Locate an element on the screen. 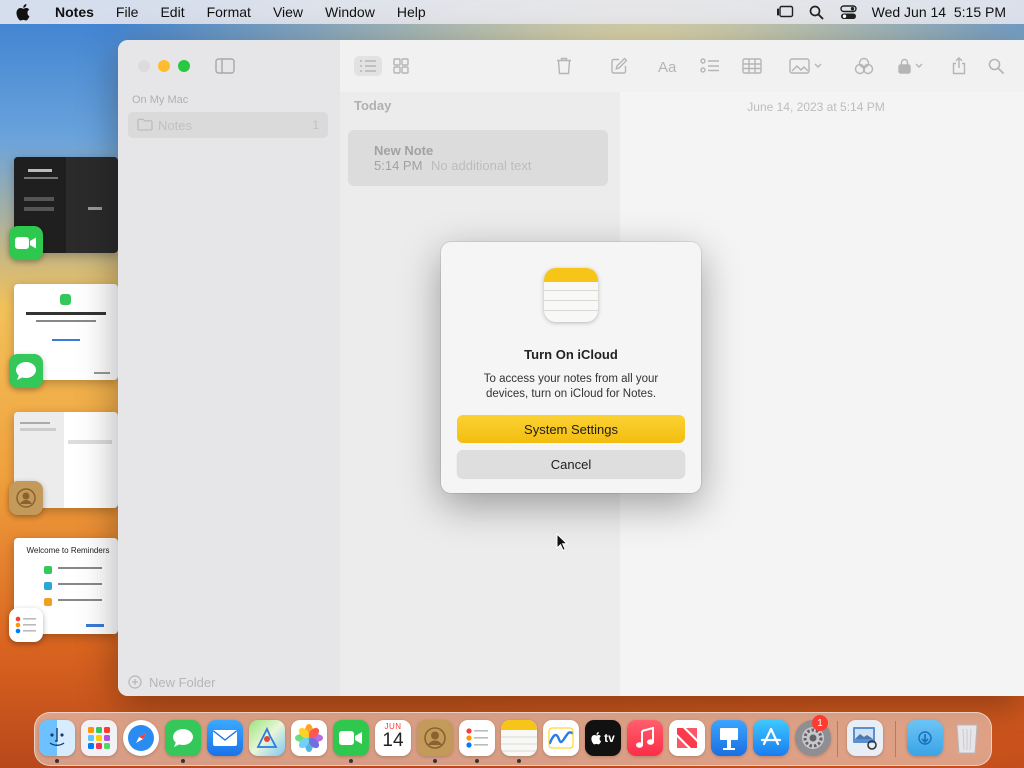  apple-tv-label: tv is located at coordinates (609, 738).